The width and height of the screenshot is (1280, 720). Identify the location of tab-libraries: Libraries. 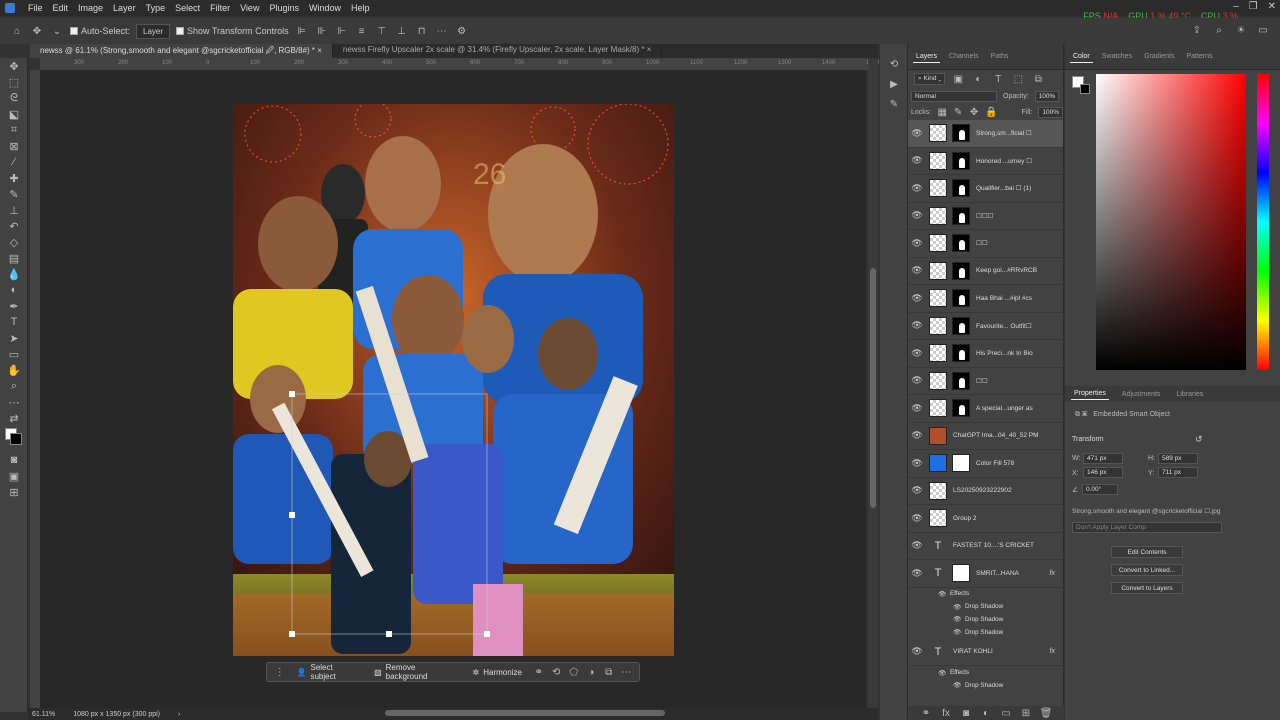
(1189, 394).